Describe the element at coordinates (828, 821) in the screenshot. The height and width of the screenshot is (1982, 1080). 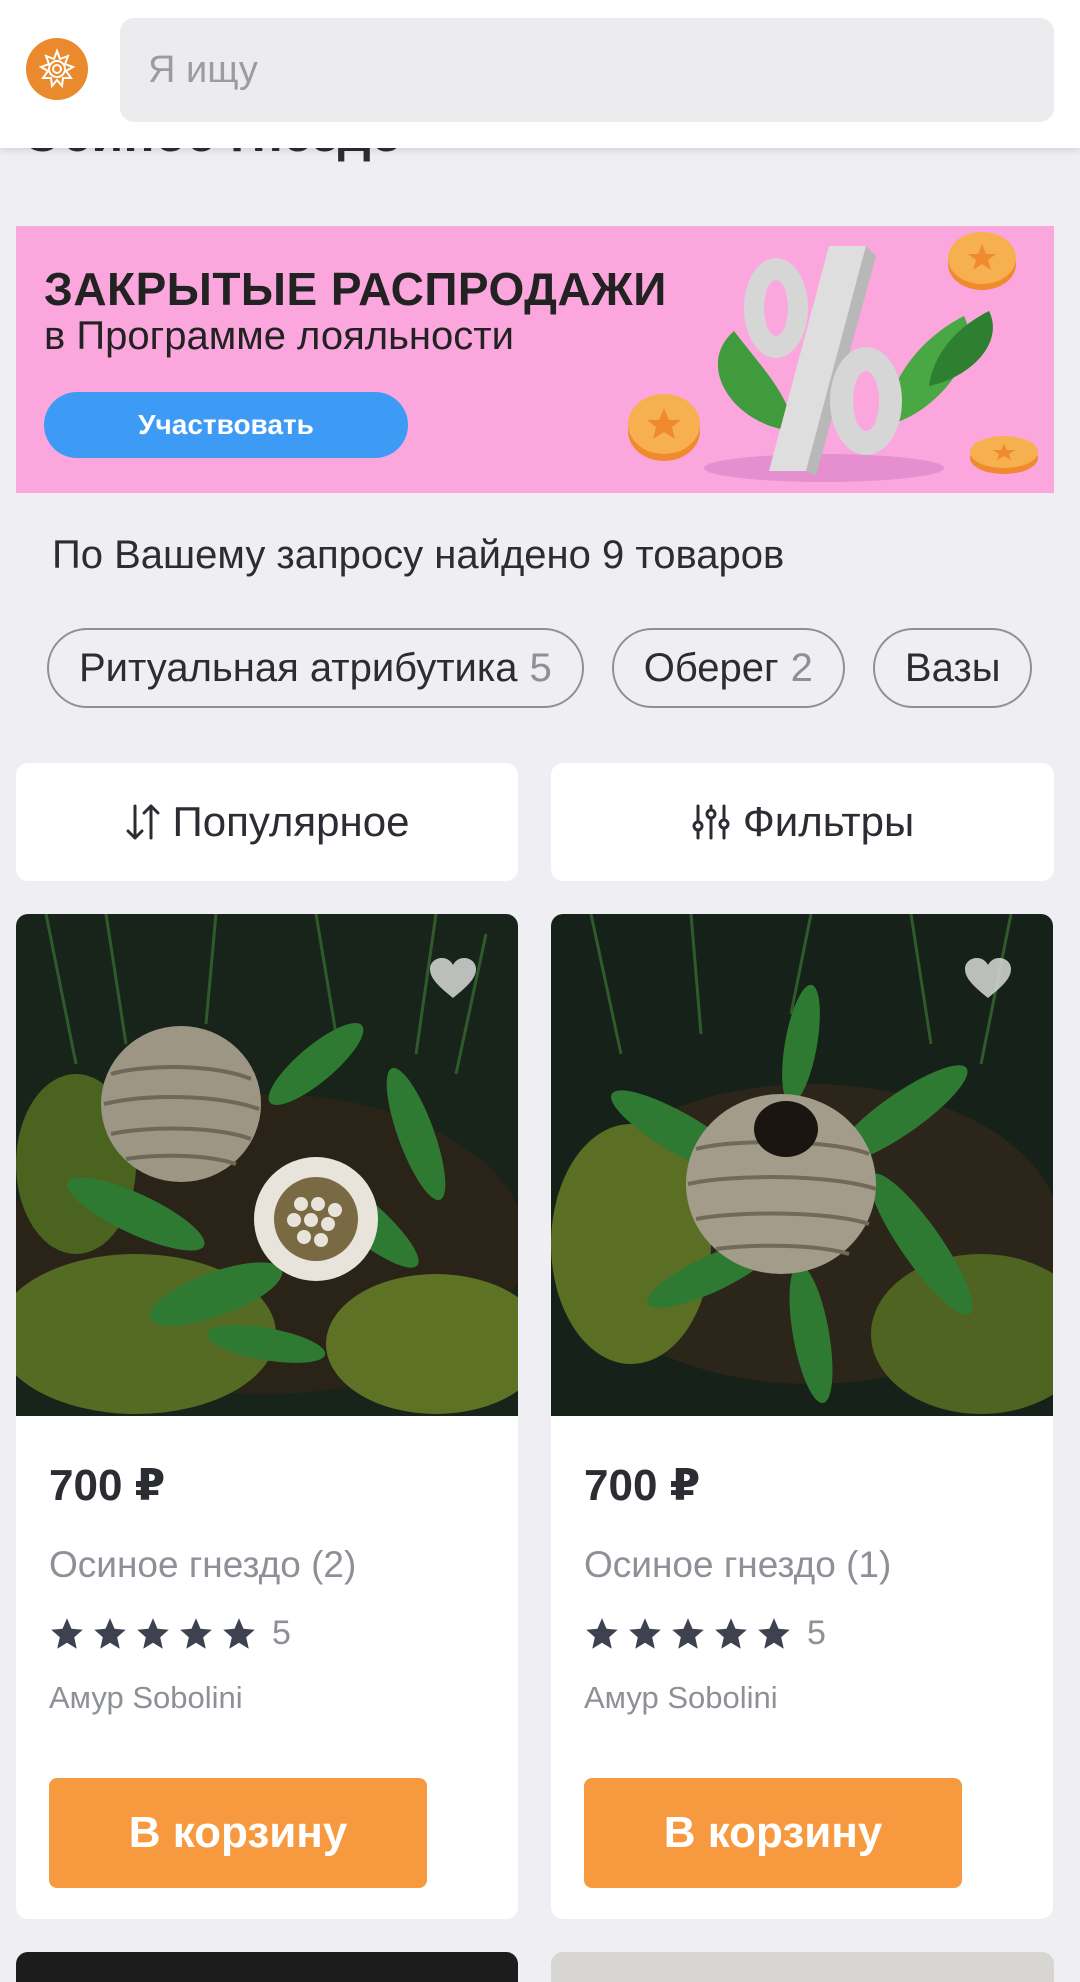
I see `filter-label: Фильтры` at that location.